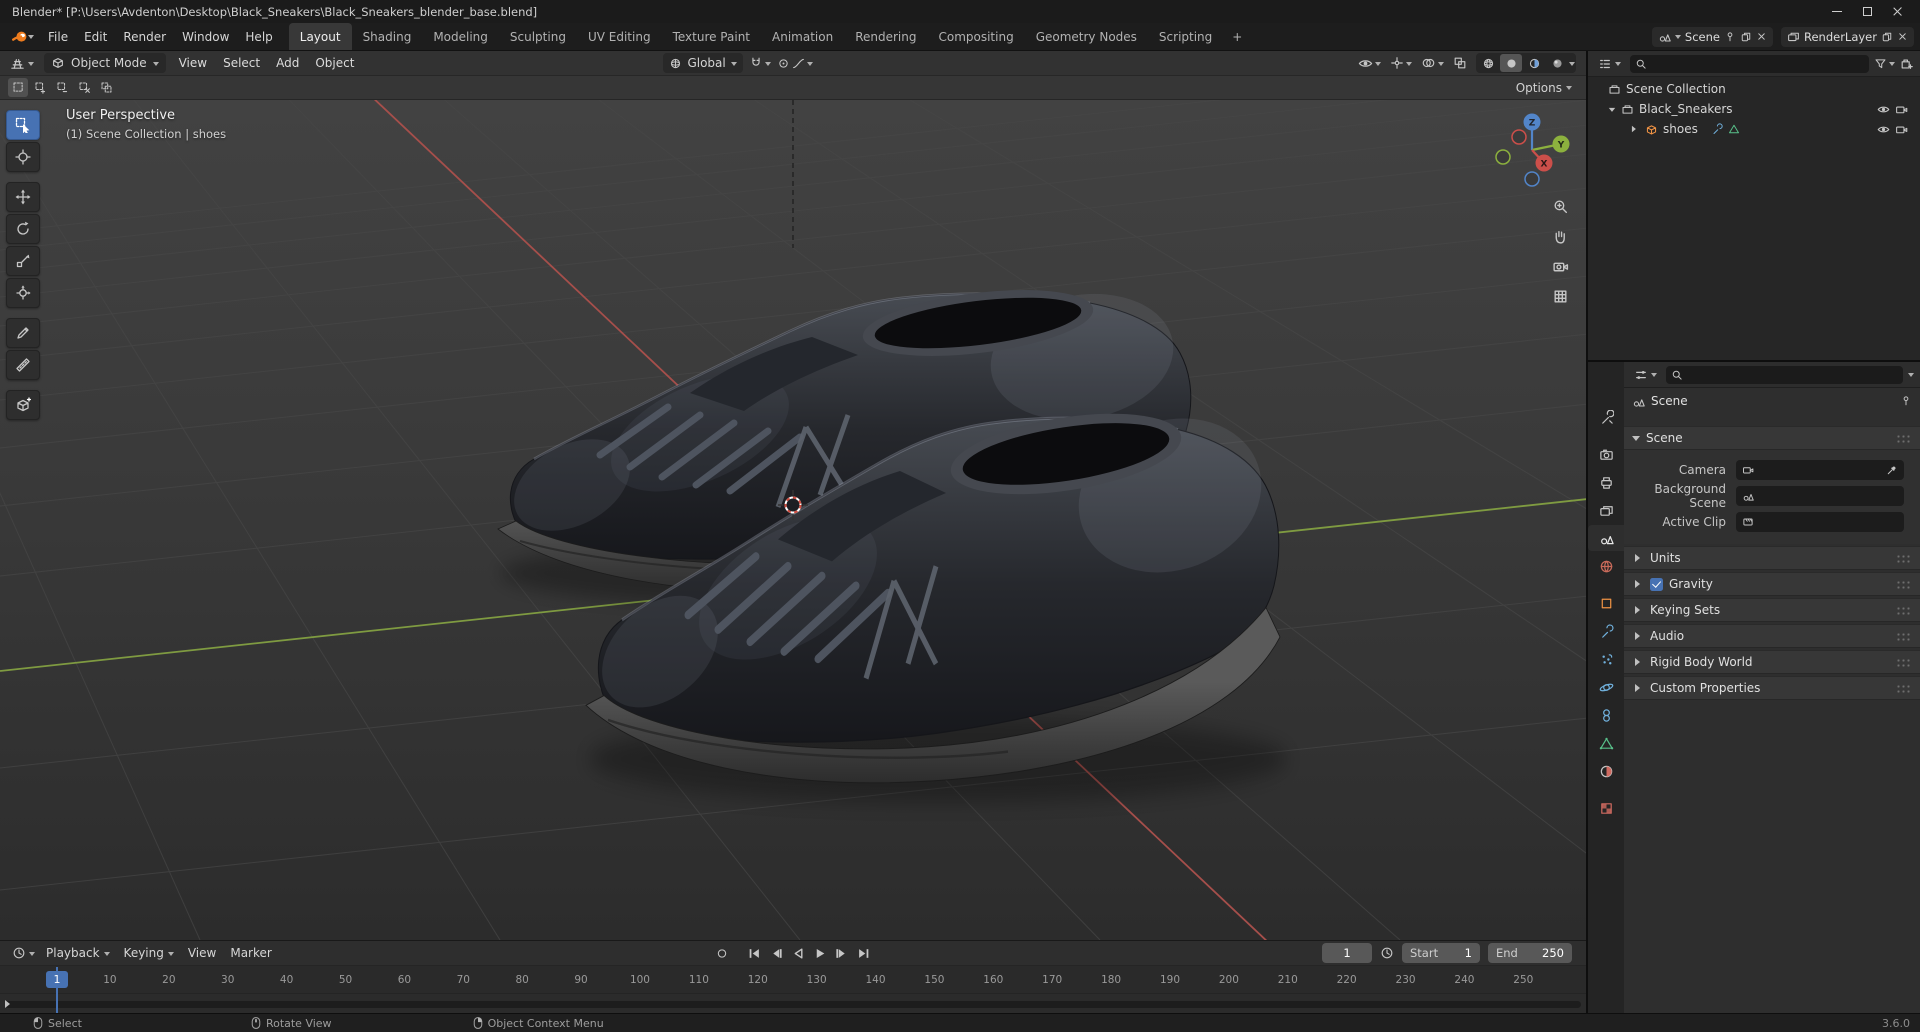  I want to click on props-tab-physics, so click(1606, 687).